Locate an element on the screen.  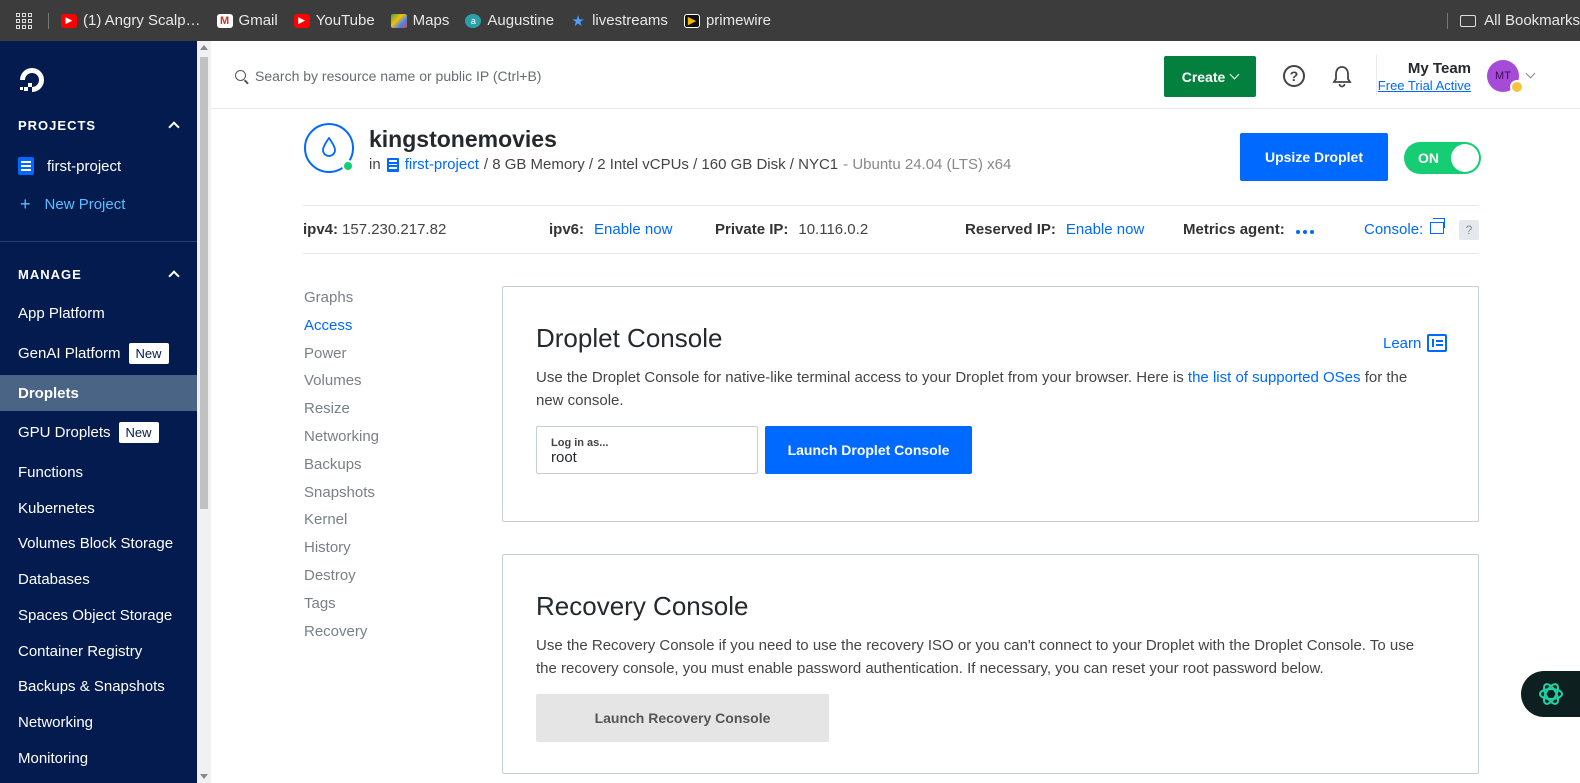
bookmark-item: ▶ YouTube is located at coordinates (334, 20).